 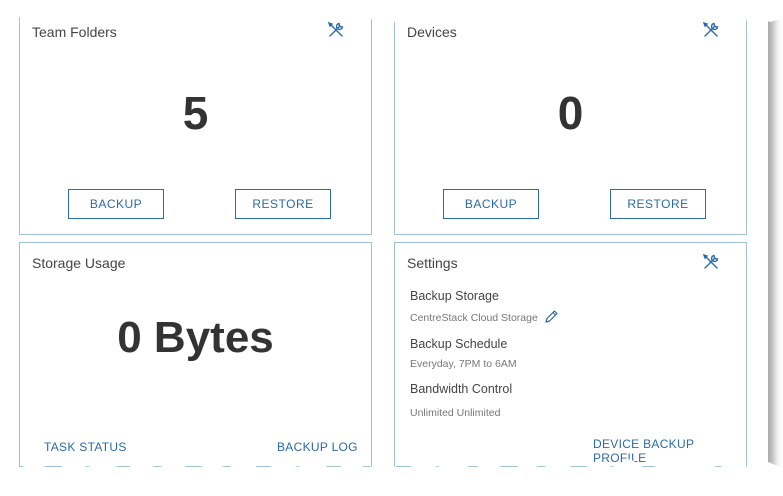 What do you see at coordinates (658, 204) in the screenshot?
I see `devices-restore-button: RESTORE` at bounding box center [658, 204].